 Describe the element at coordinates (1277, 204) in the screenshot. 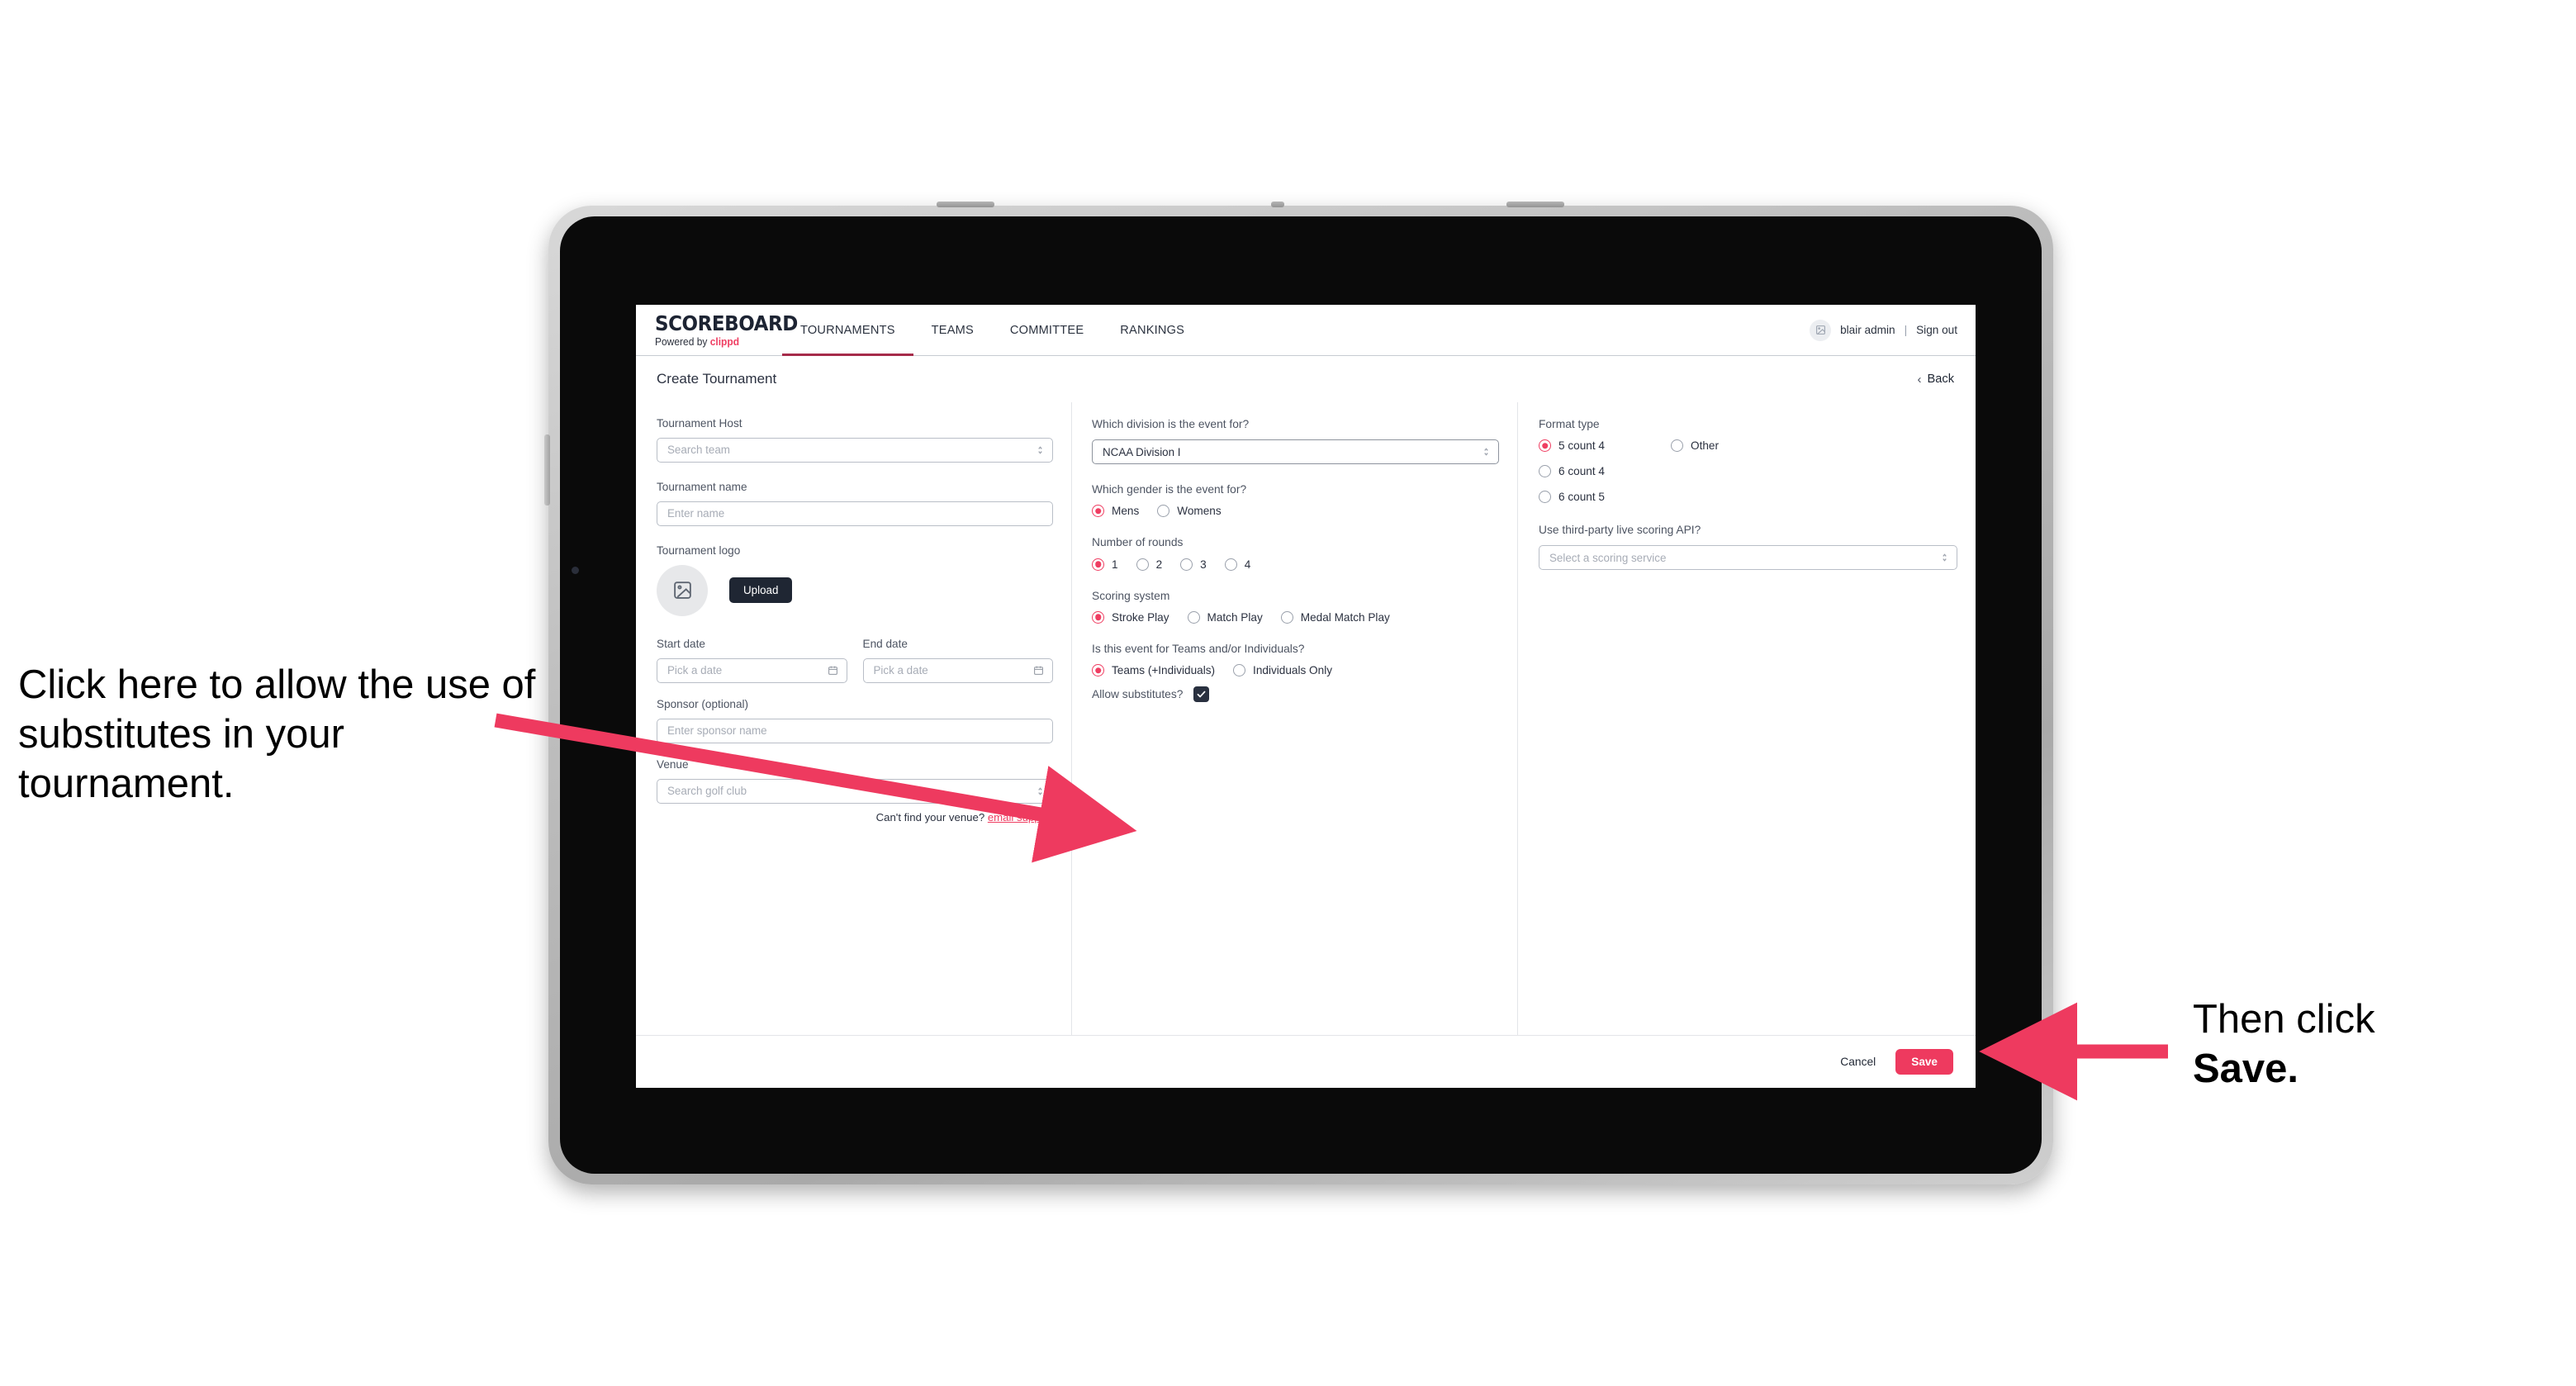

I see `top-button-center` at that location.